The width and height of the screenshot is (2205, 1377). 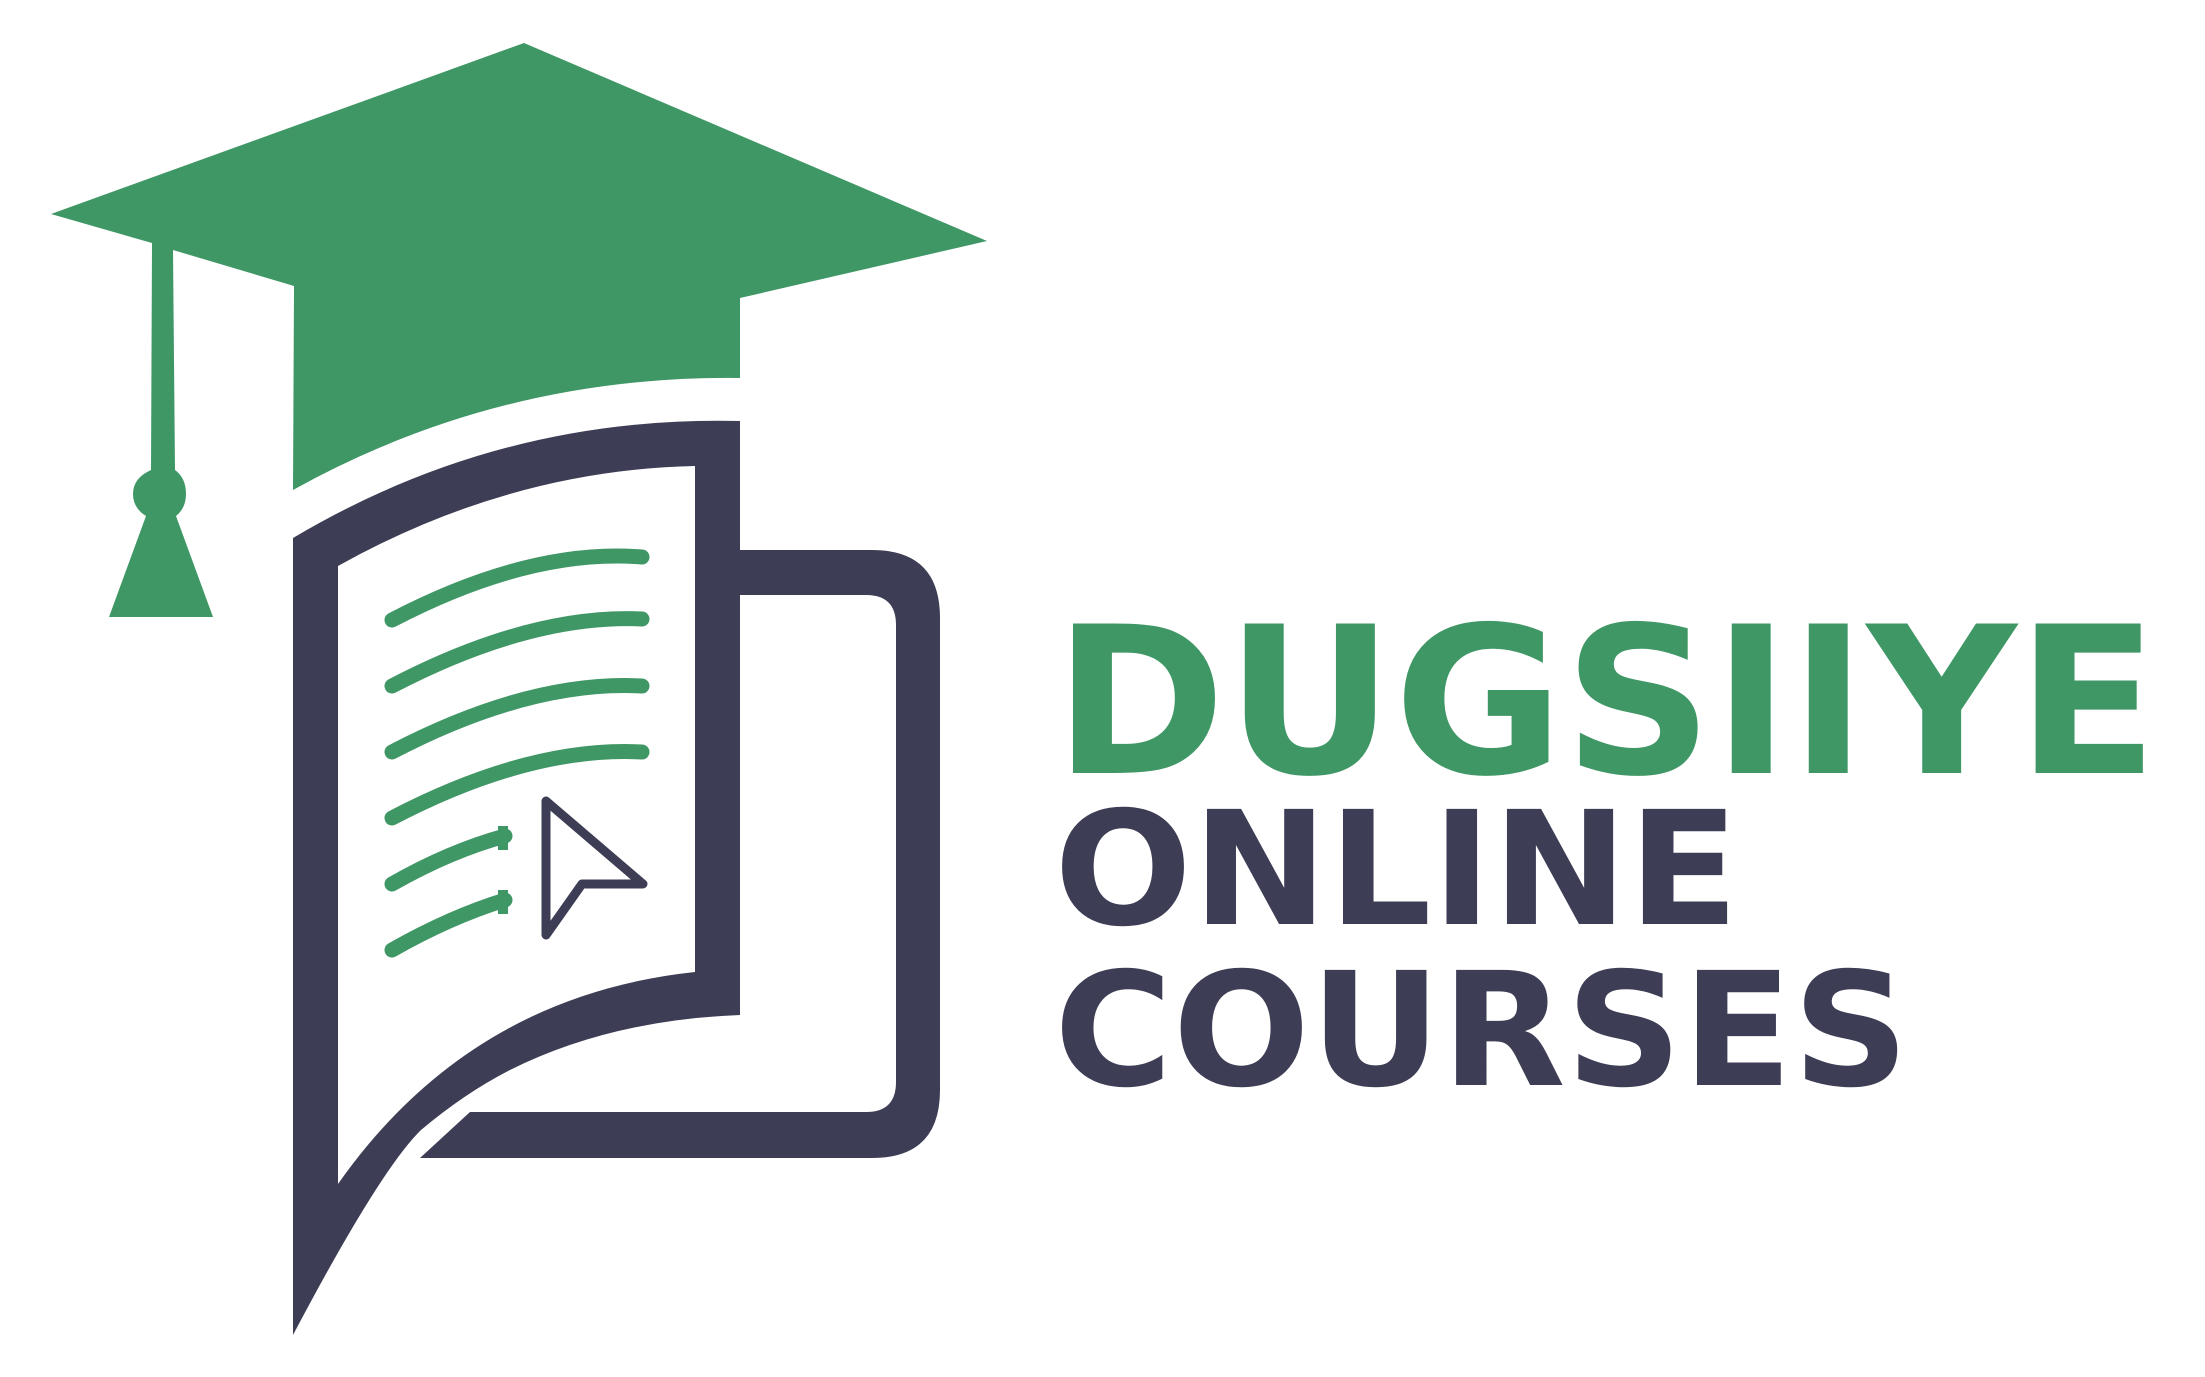 What do you see at coordinates (1481, 1031) in the screenshot?
I see `brand-name-line3: COURSES` at bounding box center [1481, 1031].